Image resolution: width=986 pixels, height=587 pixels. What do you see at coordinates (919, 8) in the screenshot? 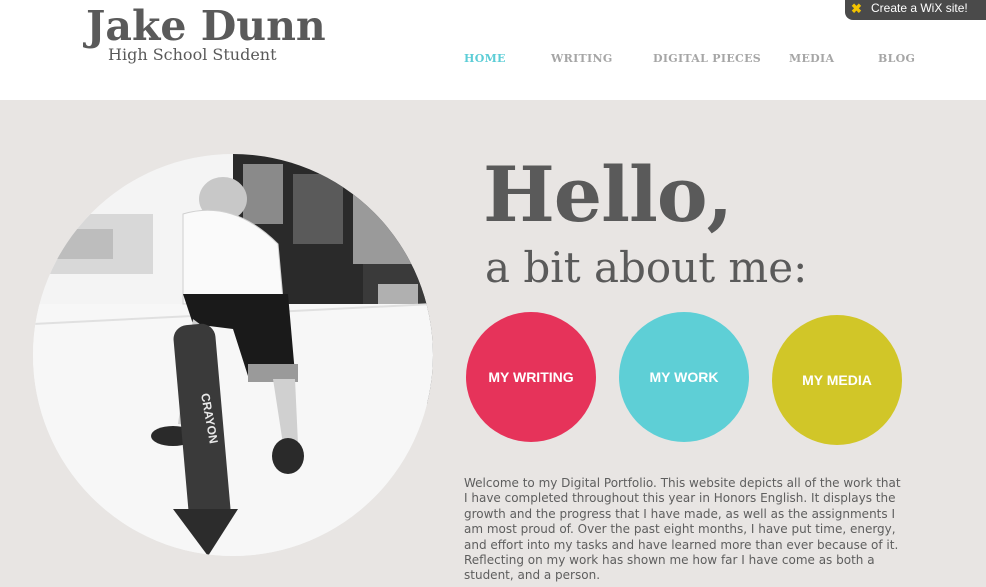
I see `wix-badge-label: Create a WiX site!` at bounding box center [919, 8].